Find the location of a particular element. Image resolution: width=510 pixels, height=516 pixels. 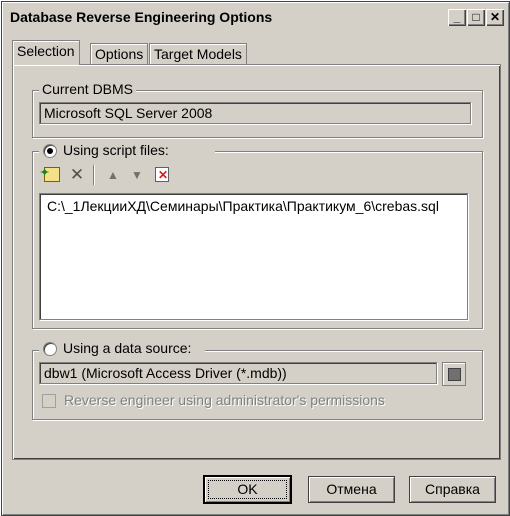

minimize-icon: _ is located at coordinates (457, 17).